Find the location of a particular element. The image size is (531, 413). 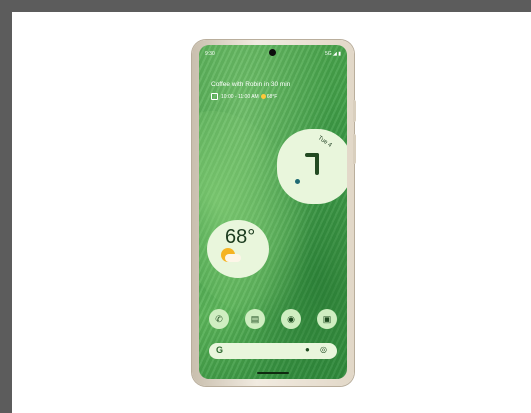

event-time: 10:00 - 11:00 AM is located at coordinates (240, 96).